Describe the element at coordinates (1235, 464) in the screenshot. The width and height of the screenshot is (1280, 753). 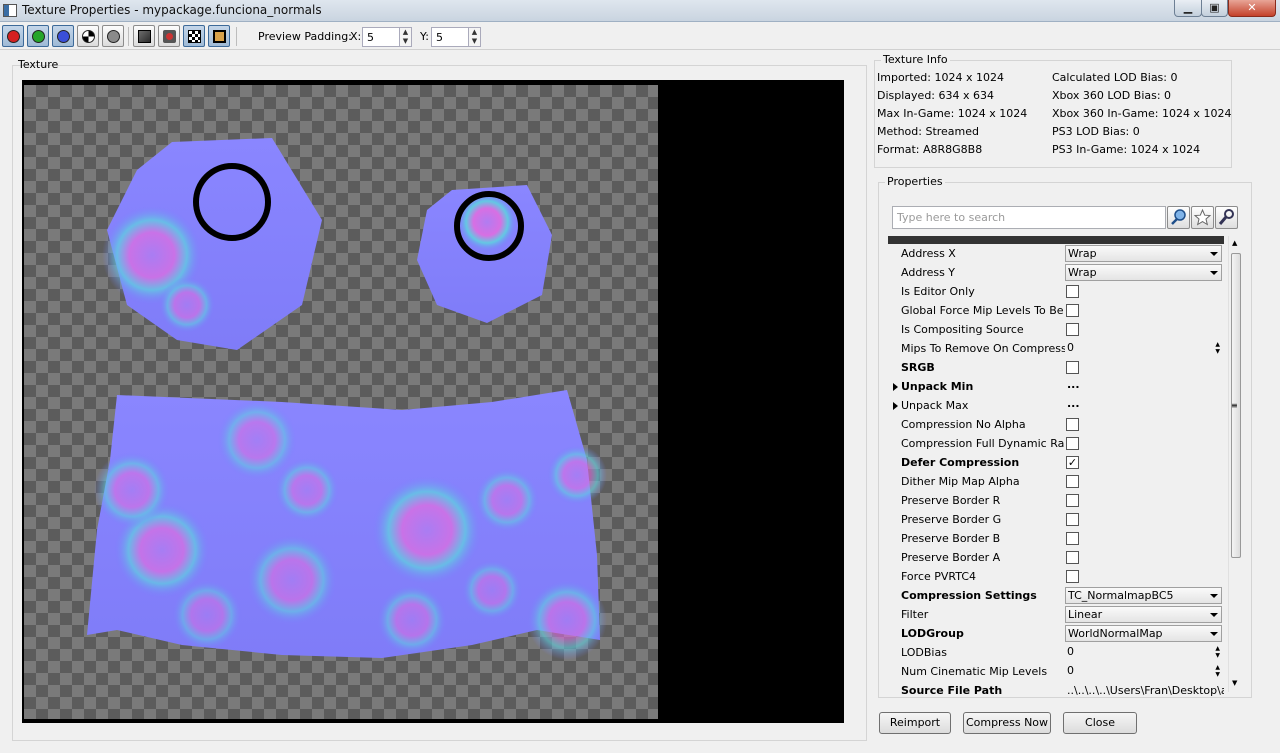
I see `property-grid-scrollbar: ▲ ≡ ▼` at that location.